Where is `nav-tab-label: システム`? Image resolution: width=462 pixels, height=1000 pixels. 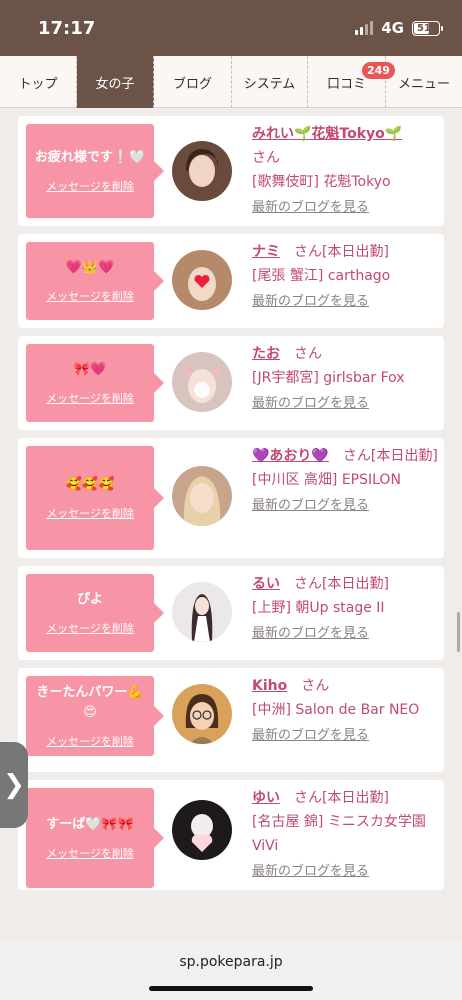
nav-tab-label: システム is located at coordinates (269, 84).